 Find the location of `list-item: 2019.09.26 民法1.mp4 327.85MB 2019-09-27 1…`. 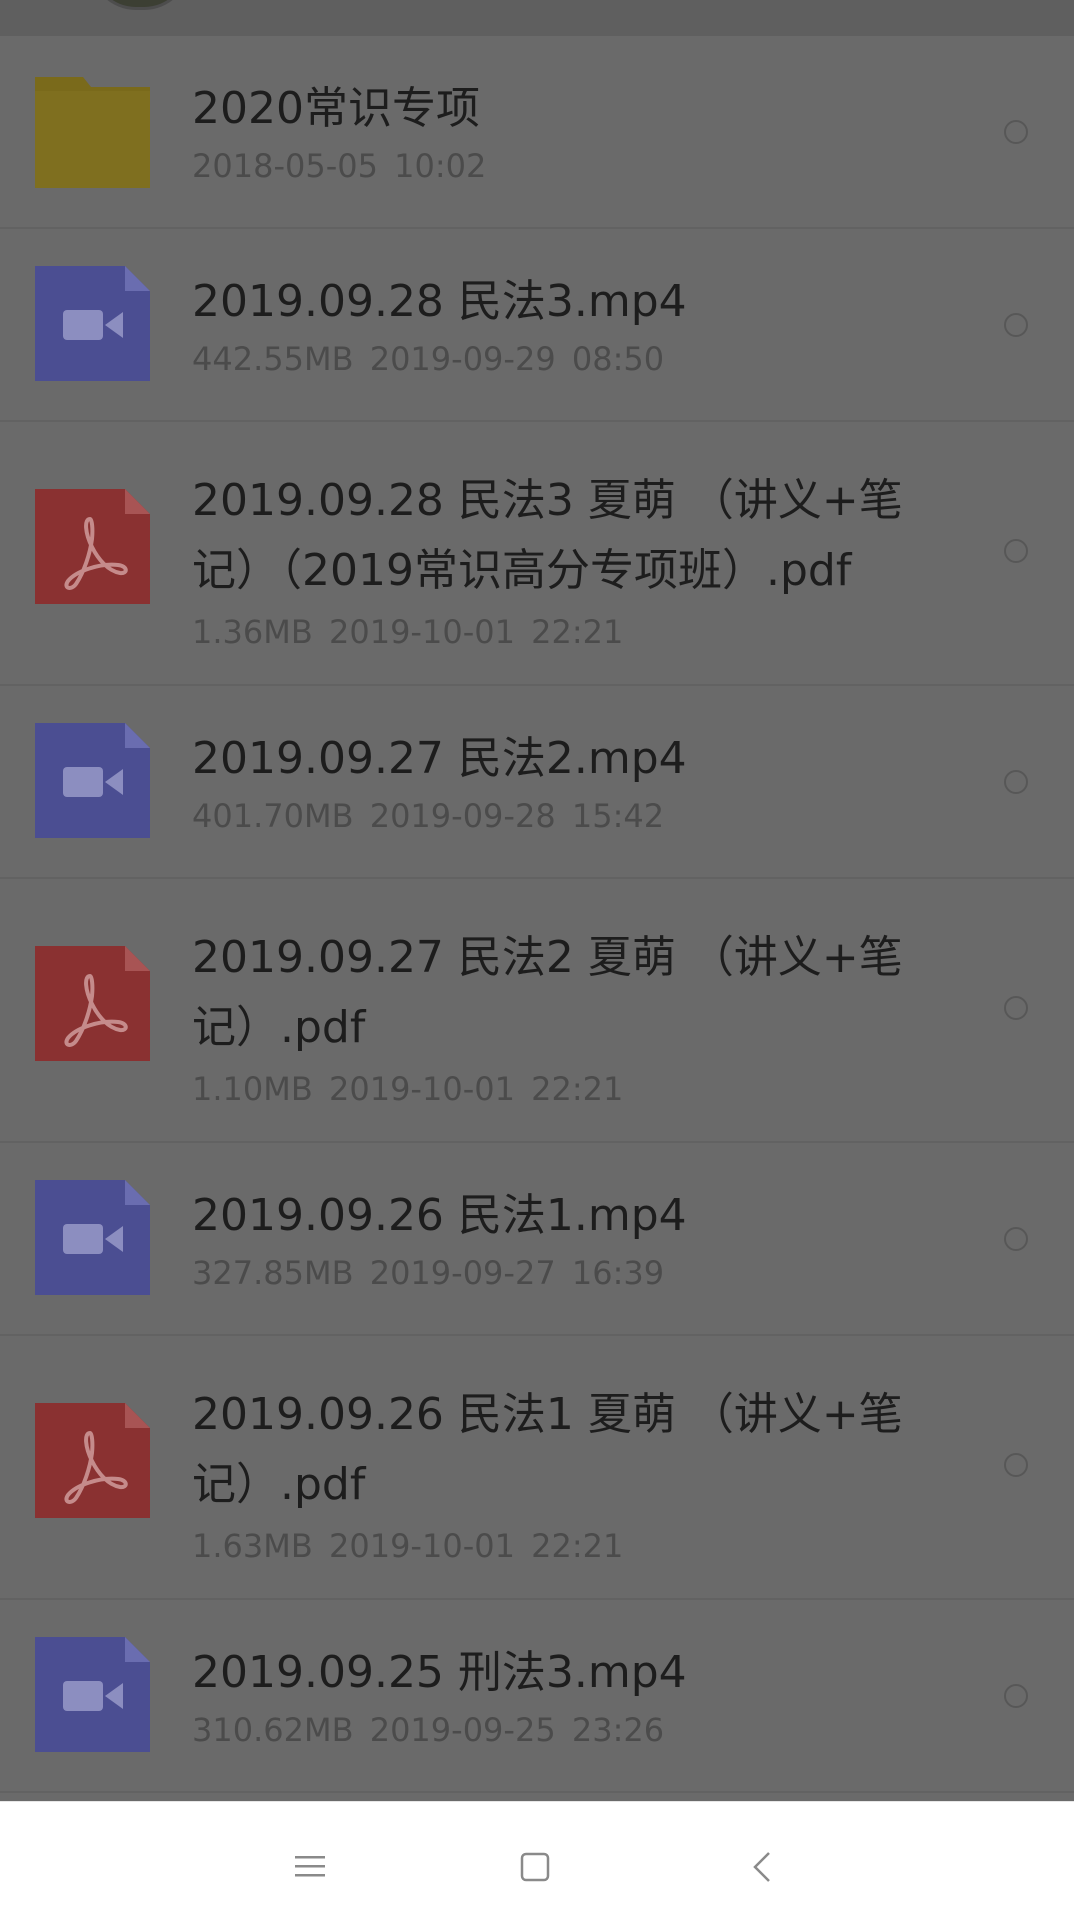

list-item: 2019.09.26 民法1.mp4 327.85MB 2019-09-27 1… is located at coordinates (537, 1239).